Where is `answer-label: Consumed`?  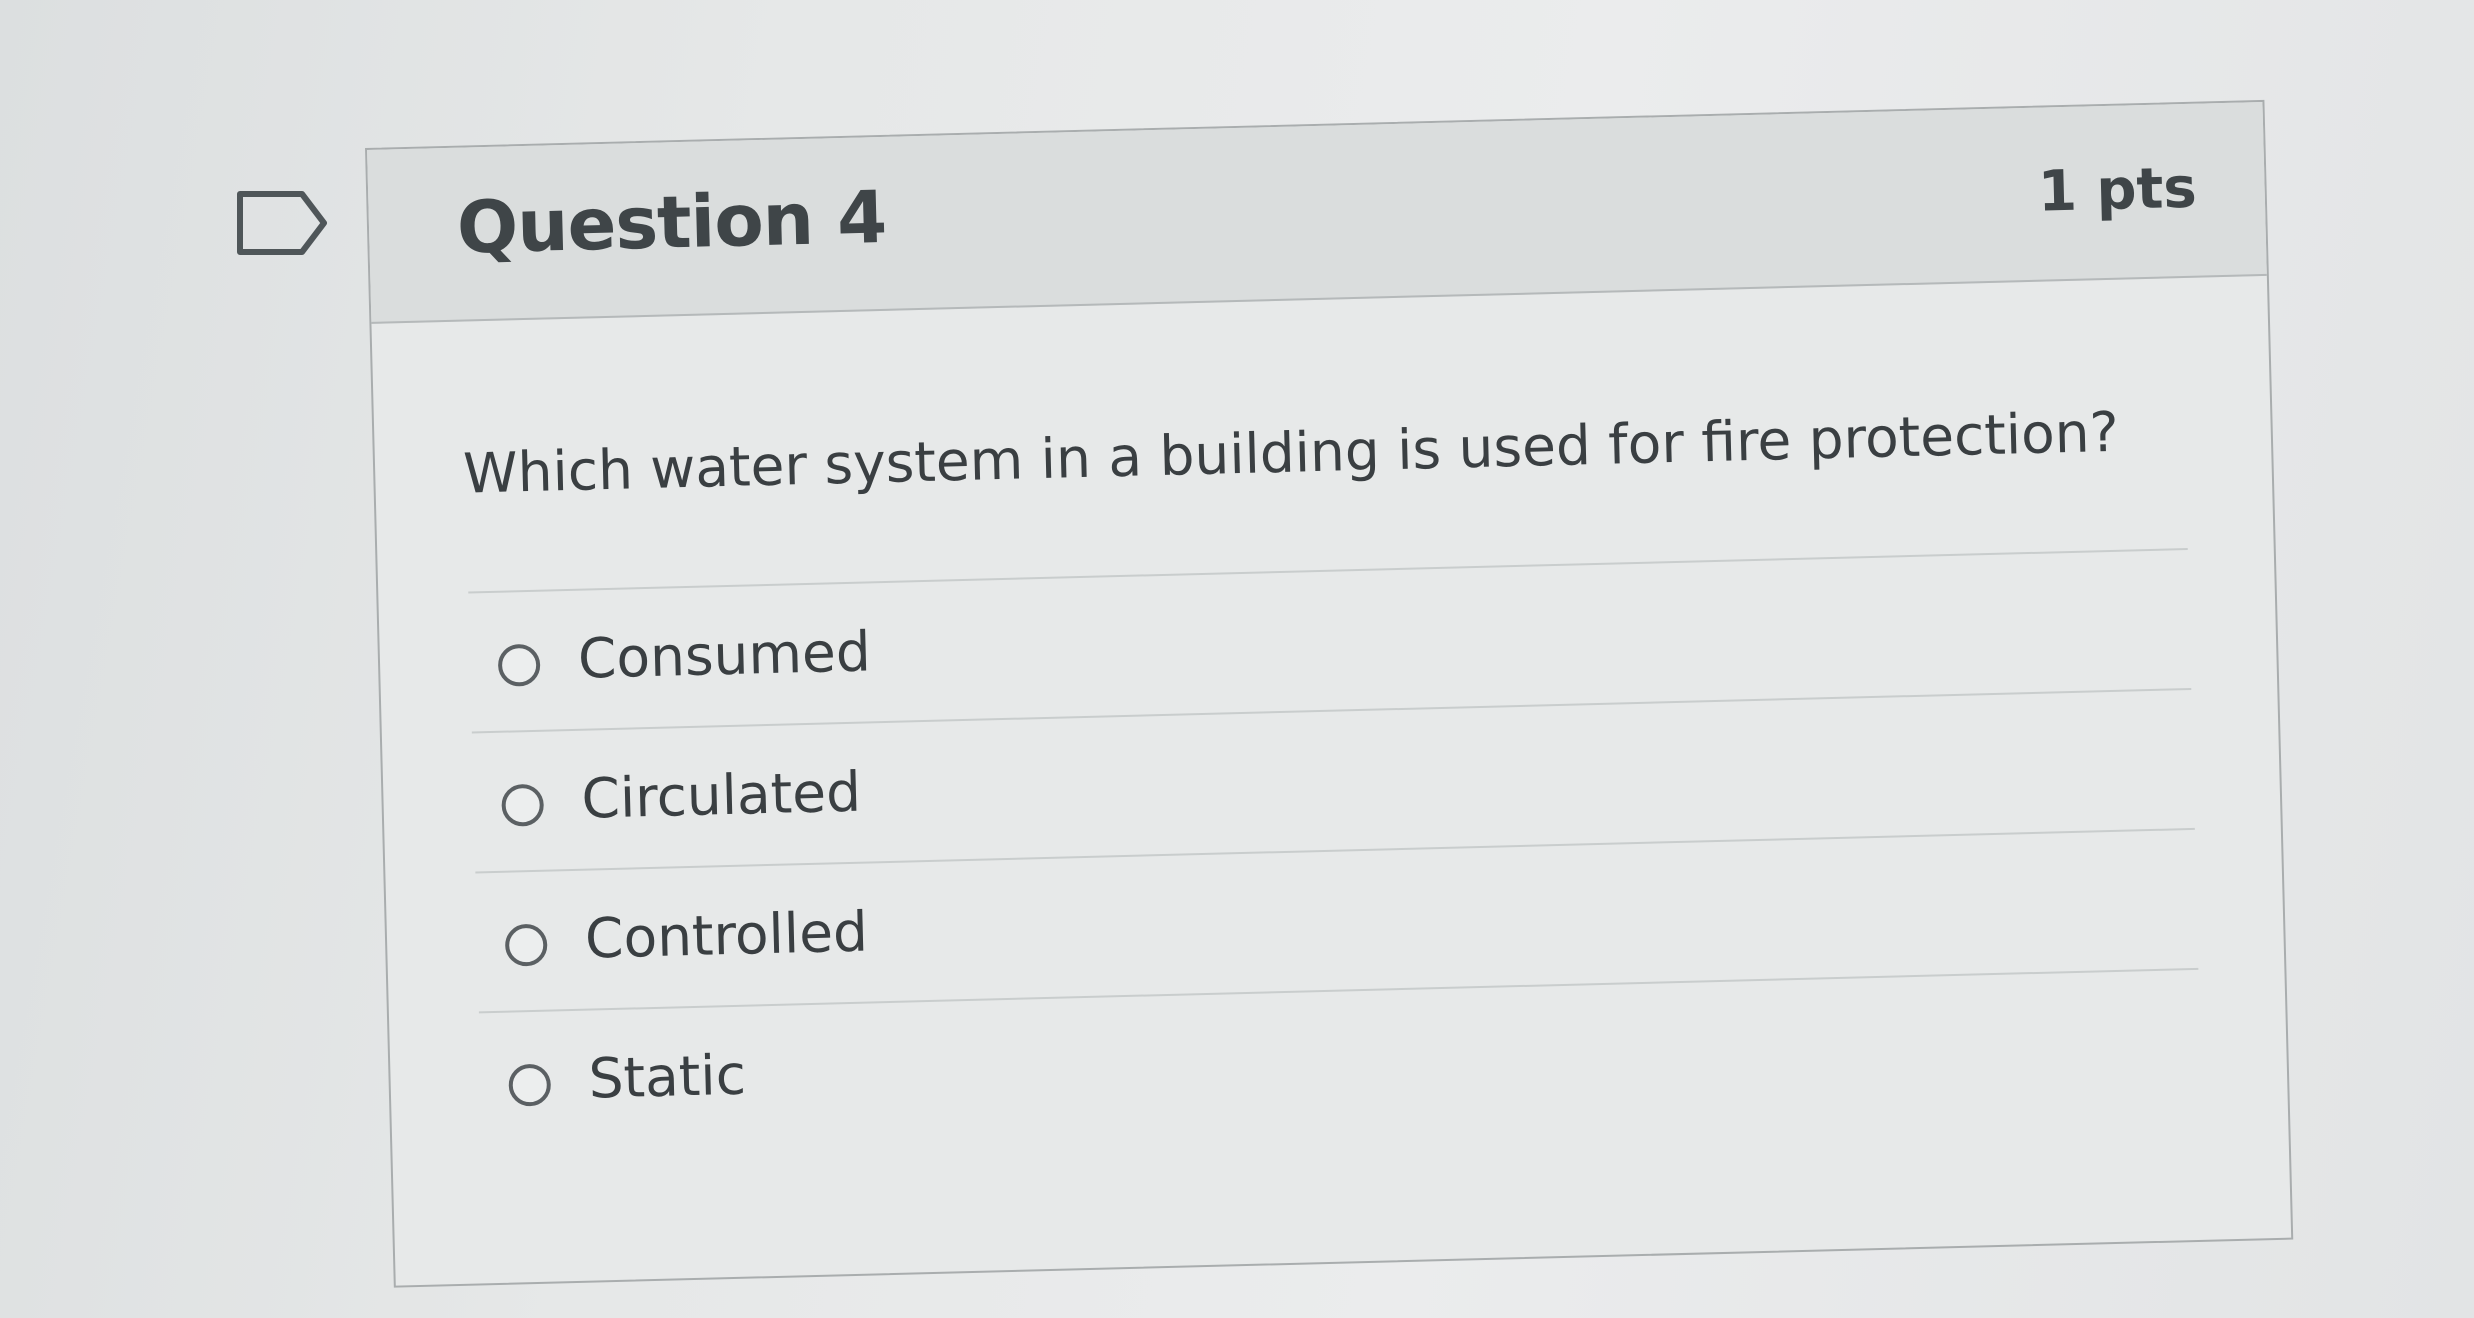
answer-label: Consumed is located at coordinates (724, 654).